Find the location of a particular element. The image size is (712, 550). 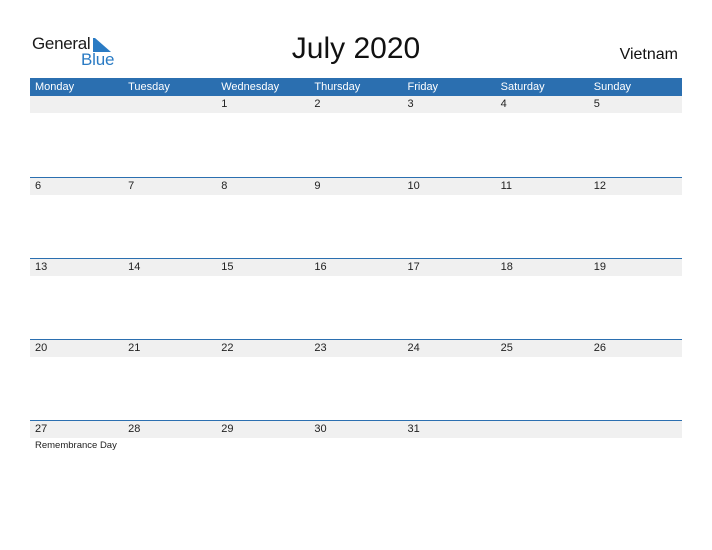

day-cell: 17 is located at coordinates (449, 267).